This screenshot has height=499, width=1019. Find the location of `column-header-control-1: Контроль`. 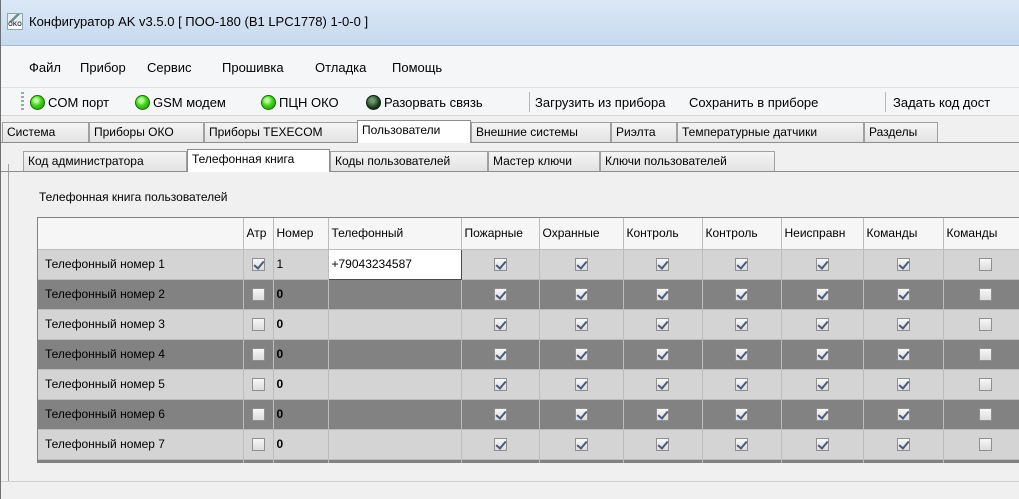

column-header-control-1: Контроль is located at coordinates (663, 234).